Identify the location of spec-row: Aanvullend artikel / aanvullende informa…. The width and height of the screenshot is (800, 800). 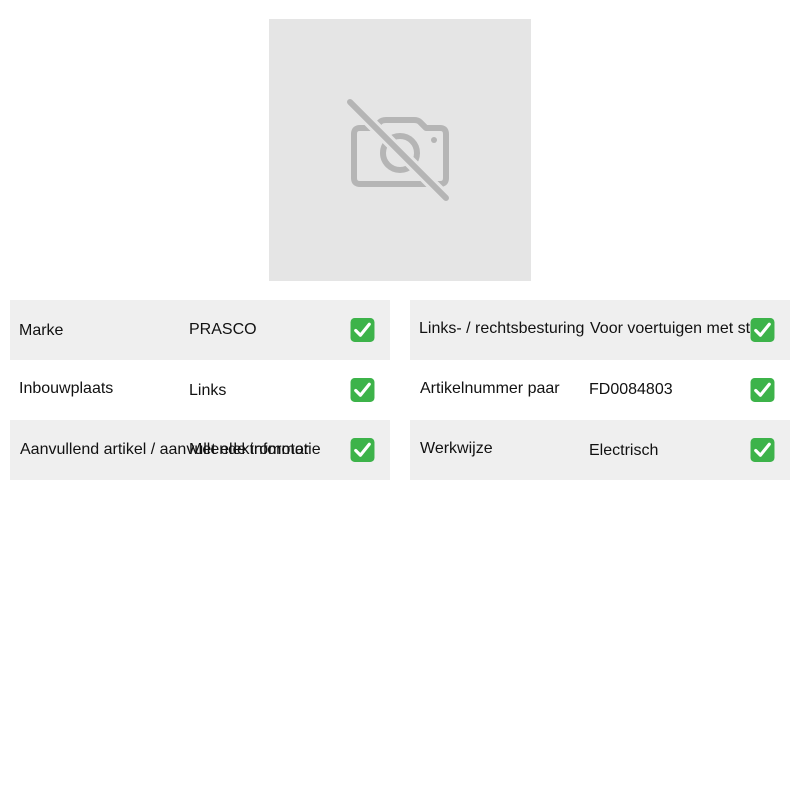
(200, 450).